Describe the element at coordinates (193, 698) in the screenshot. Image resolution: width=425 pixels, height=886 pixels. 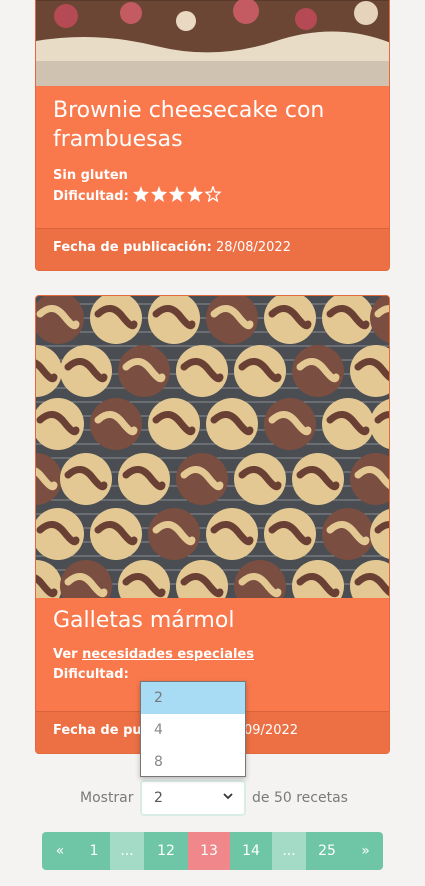
I see `per-page-option: 2` at that location.